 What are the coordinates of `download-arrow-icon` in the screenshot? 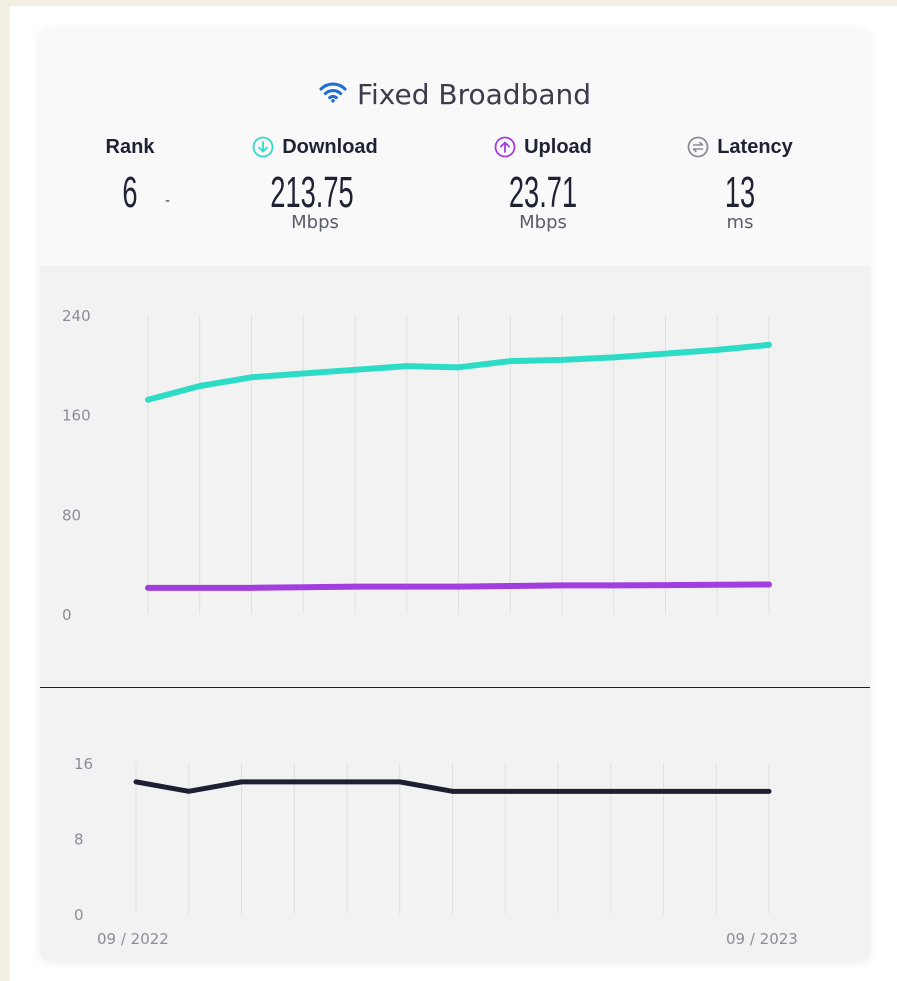 It's located at (263, 147).